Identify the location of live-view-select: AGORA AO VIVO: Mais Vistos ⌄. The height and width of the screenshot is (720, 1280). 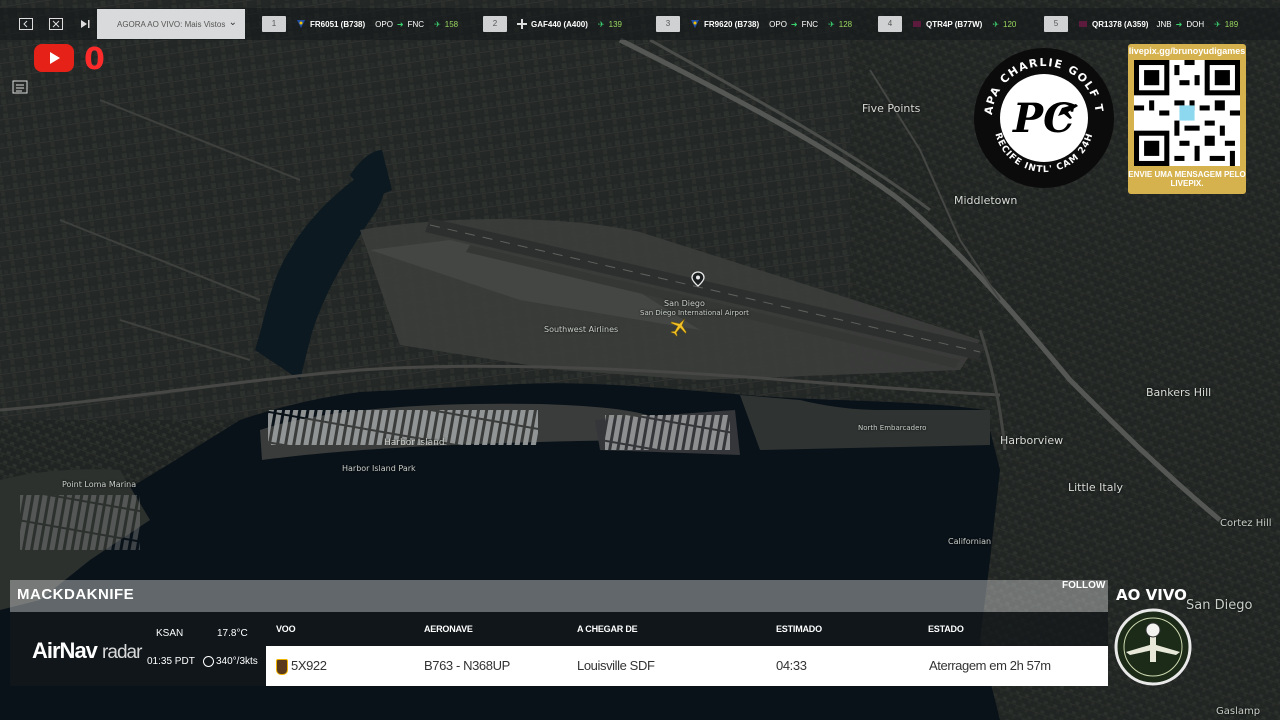
(171, 24).